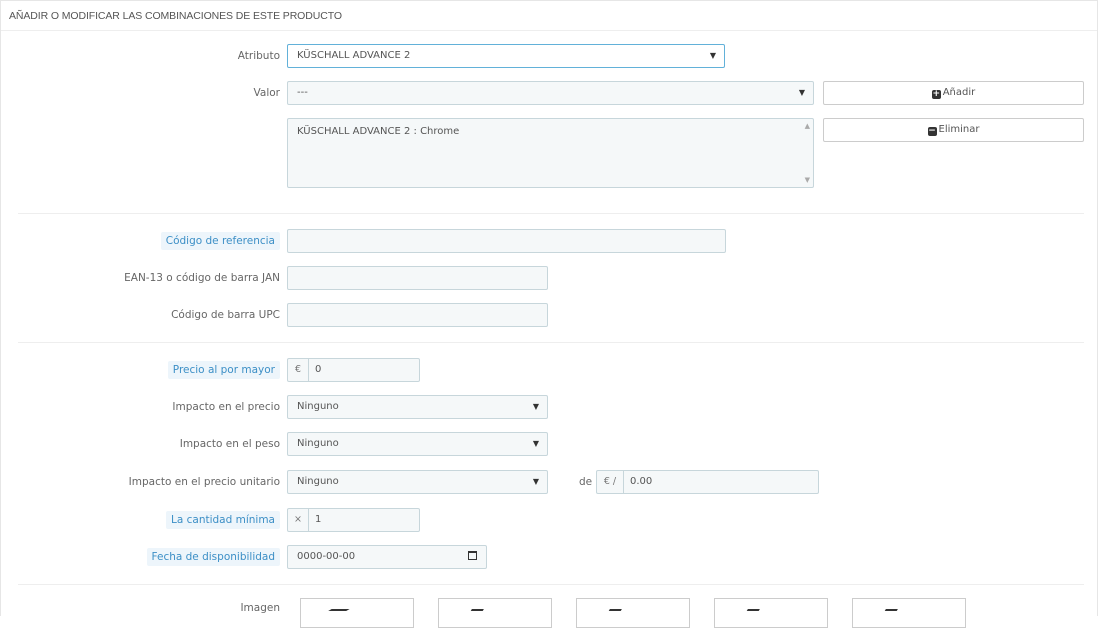 This screenshot has width=1100, height=628. I want to click on min-quantity-input: × 1, so click(353, 520).